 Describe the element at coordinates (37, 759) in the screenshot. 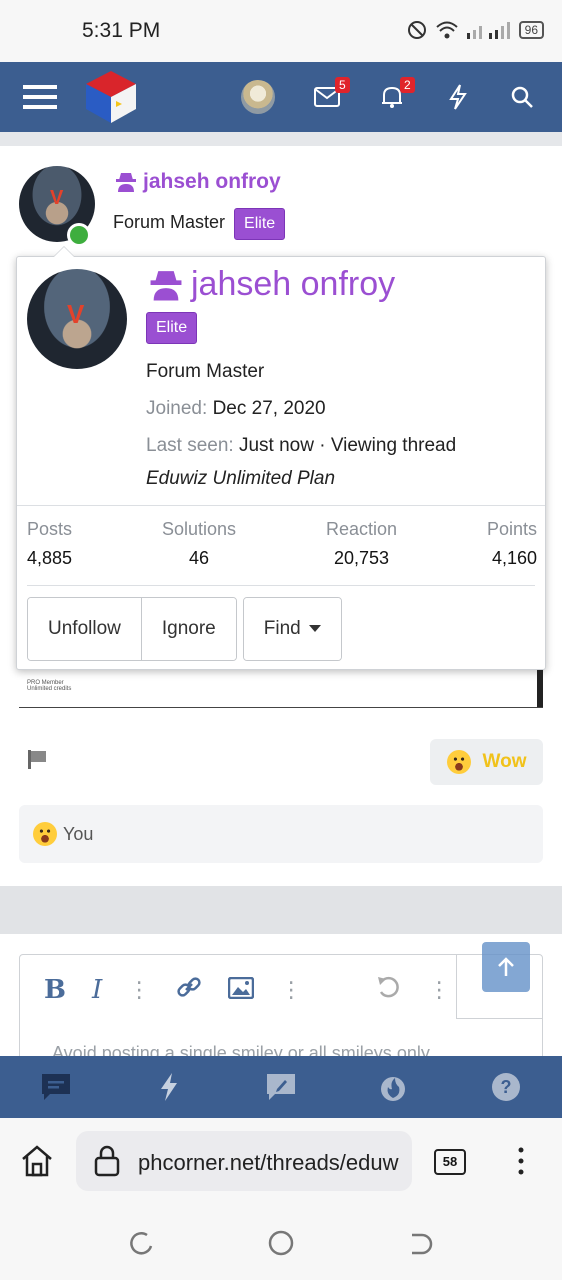

I see `report-flag-icon` at that location.